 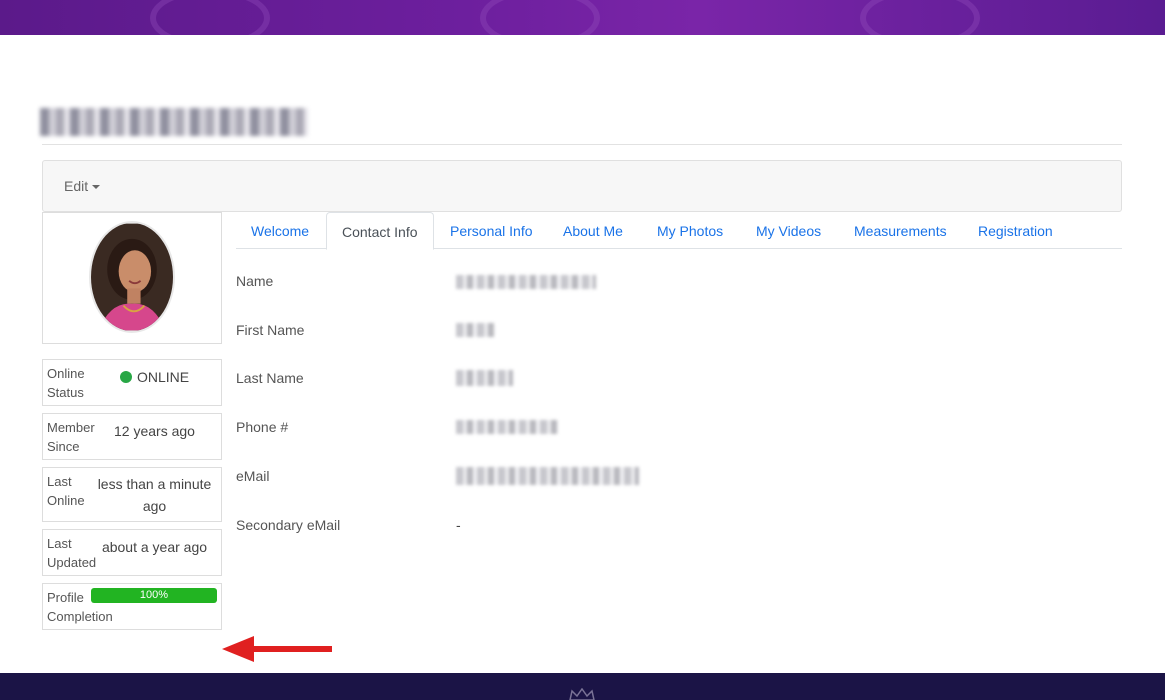 I want to click on name-label: Name, so click(x=255, y=281).